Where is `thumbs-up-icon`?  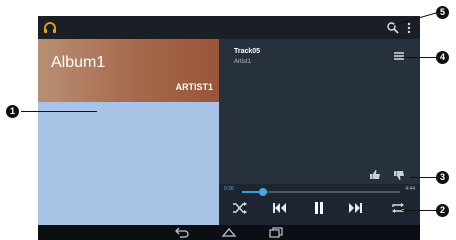
thumbs-up-icon is located at coordinates (375, 174).